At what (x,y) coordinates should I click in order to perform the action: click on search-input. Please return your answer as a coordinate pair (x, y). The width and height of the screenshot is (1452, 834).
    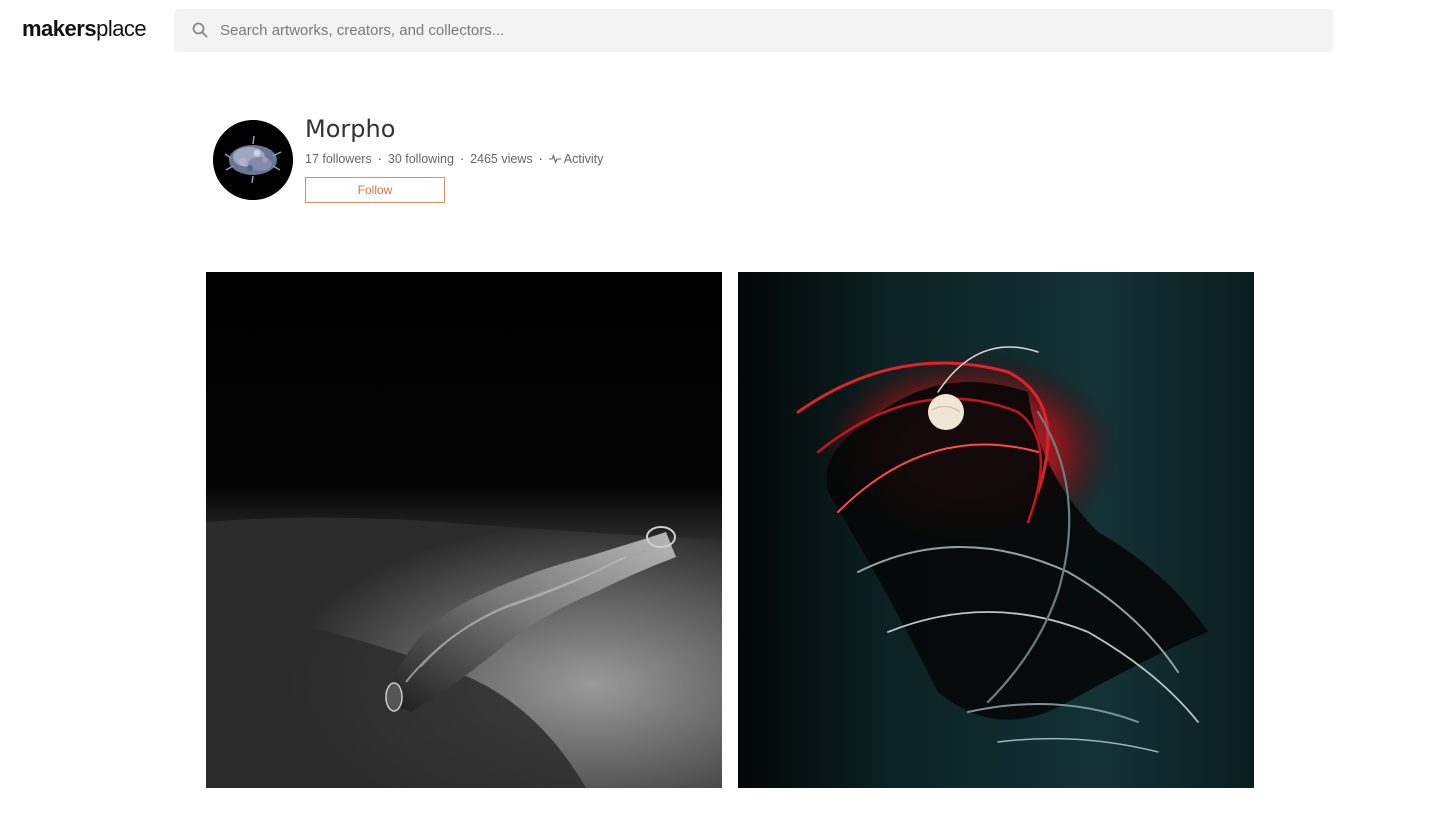
    Looking at the image, I should click on (765, 30).